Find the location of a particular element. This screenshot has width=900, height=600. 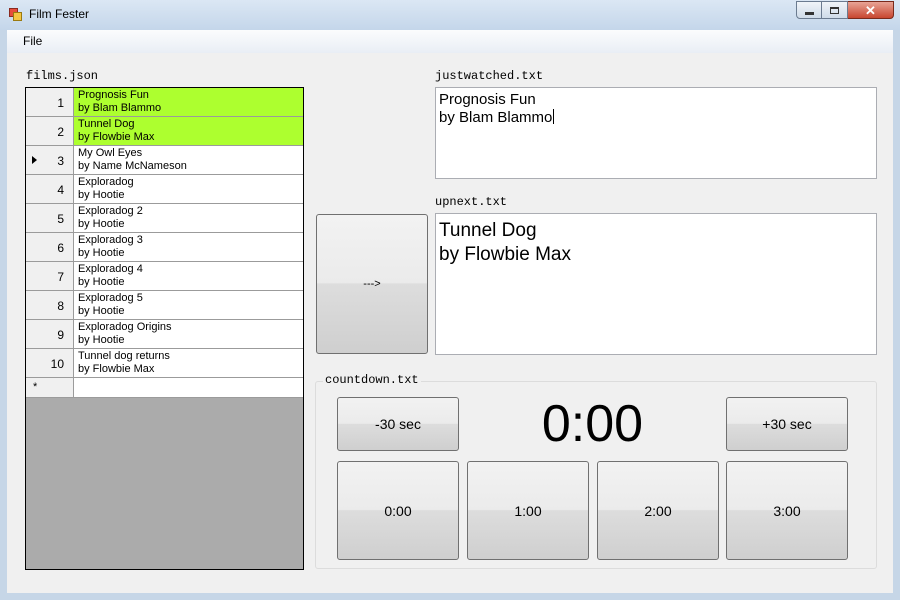

preset-0-button: 0:00 is located at coordinates (398, 510).